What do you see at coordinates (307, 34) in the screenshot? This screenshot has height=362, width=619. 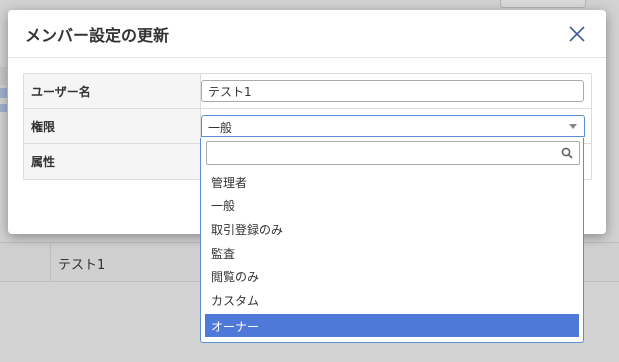 I see `modal-header: メンバー設定の更新` at bounding box center [307, 34].